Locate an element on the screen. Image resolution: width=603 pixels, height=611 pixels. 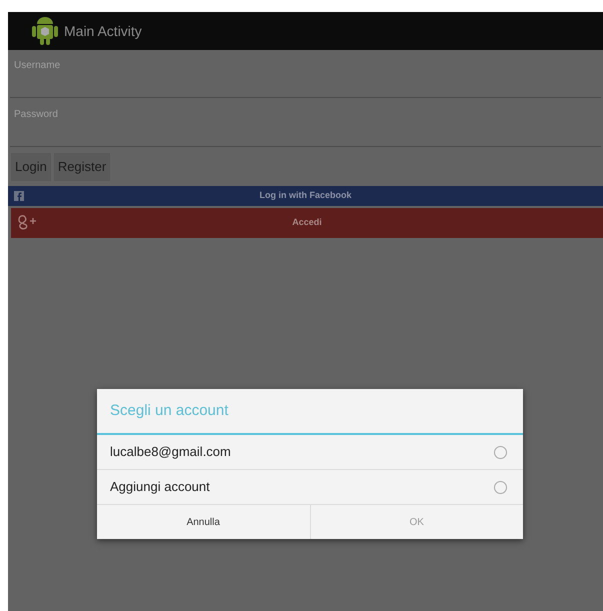
action-button: Login is located at coordinates (31, 167).